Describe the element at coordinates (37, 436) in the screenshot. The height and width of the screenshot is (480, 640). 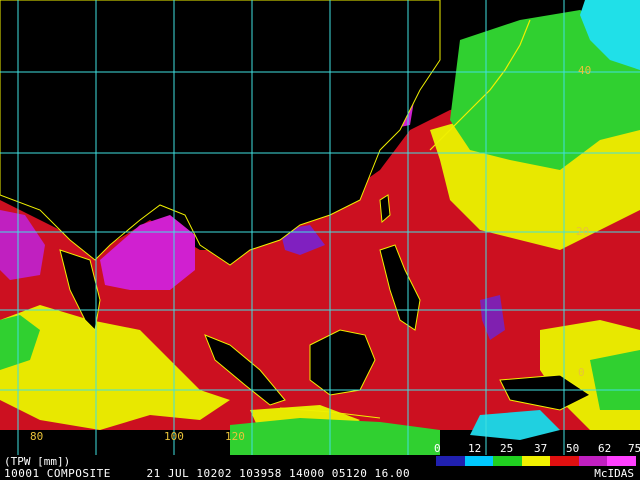
I see `lon-label-80: 80` at that location.